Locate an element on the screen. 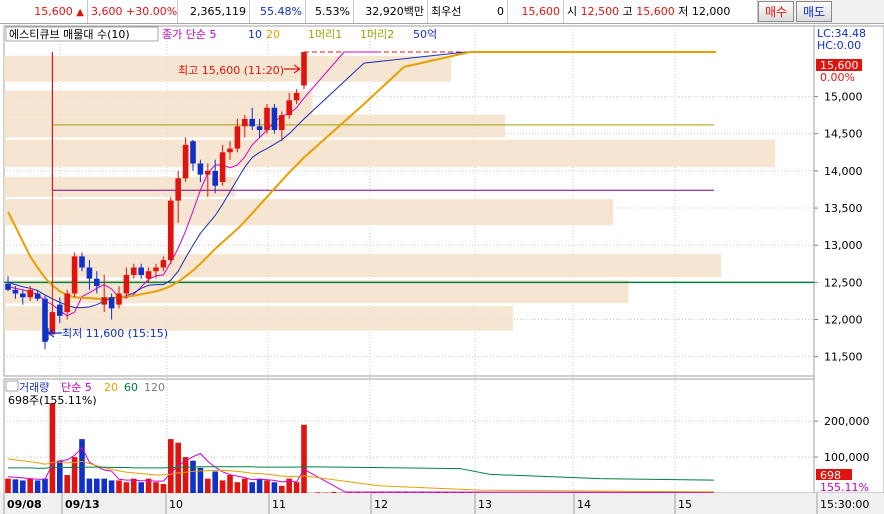 Image resolution: width=884 pixels, height=514 pixels. buy-button: 매수 is located at coordinates (776, 11).